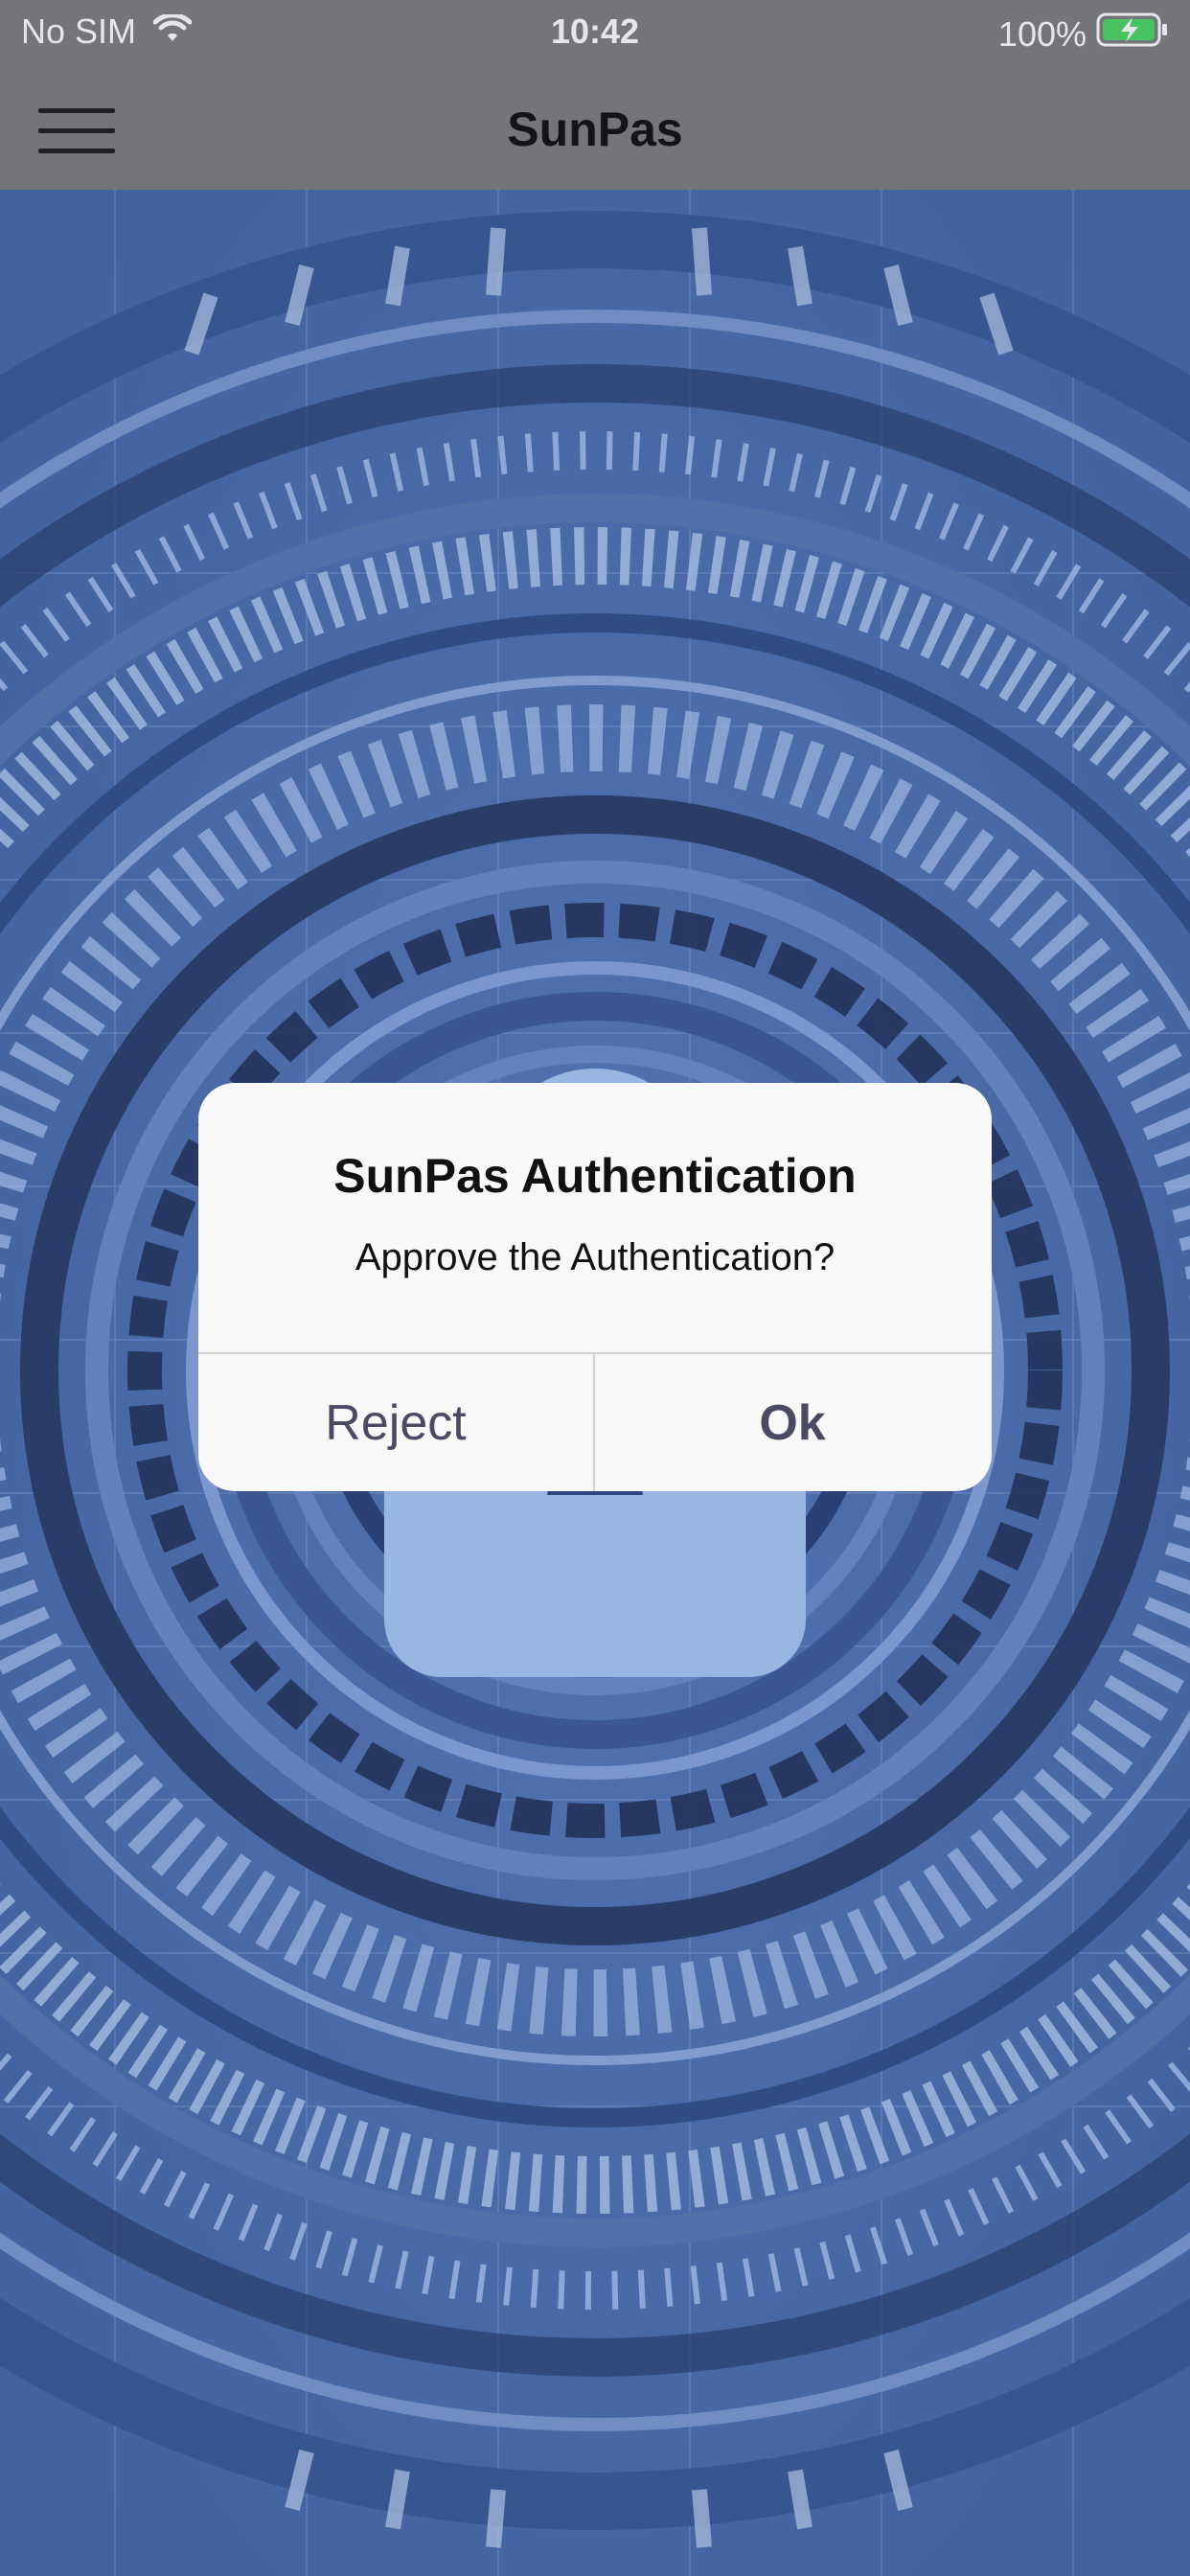  What do you see at coordinates (595, 1176) in the screenshot?
I see `alert-title: SunPas Authentication` at bounding box center [595, 1176].